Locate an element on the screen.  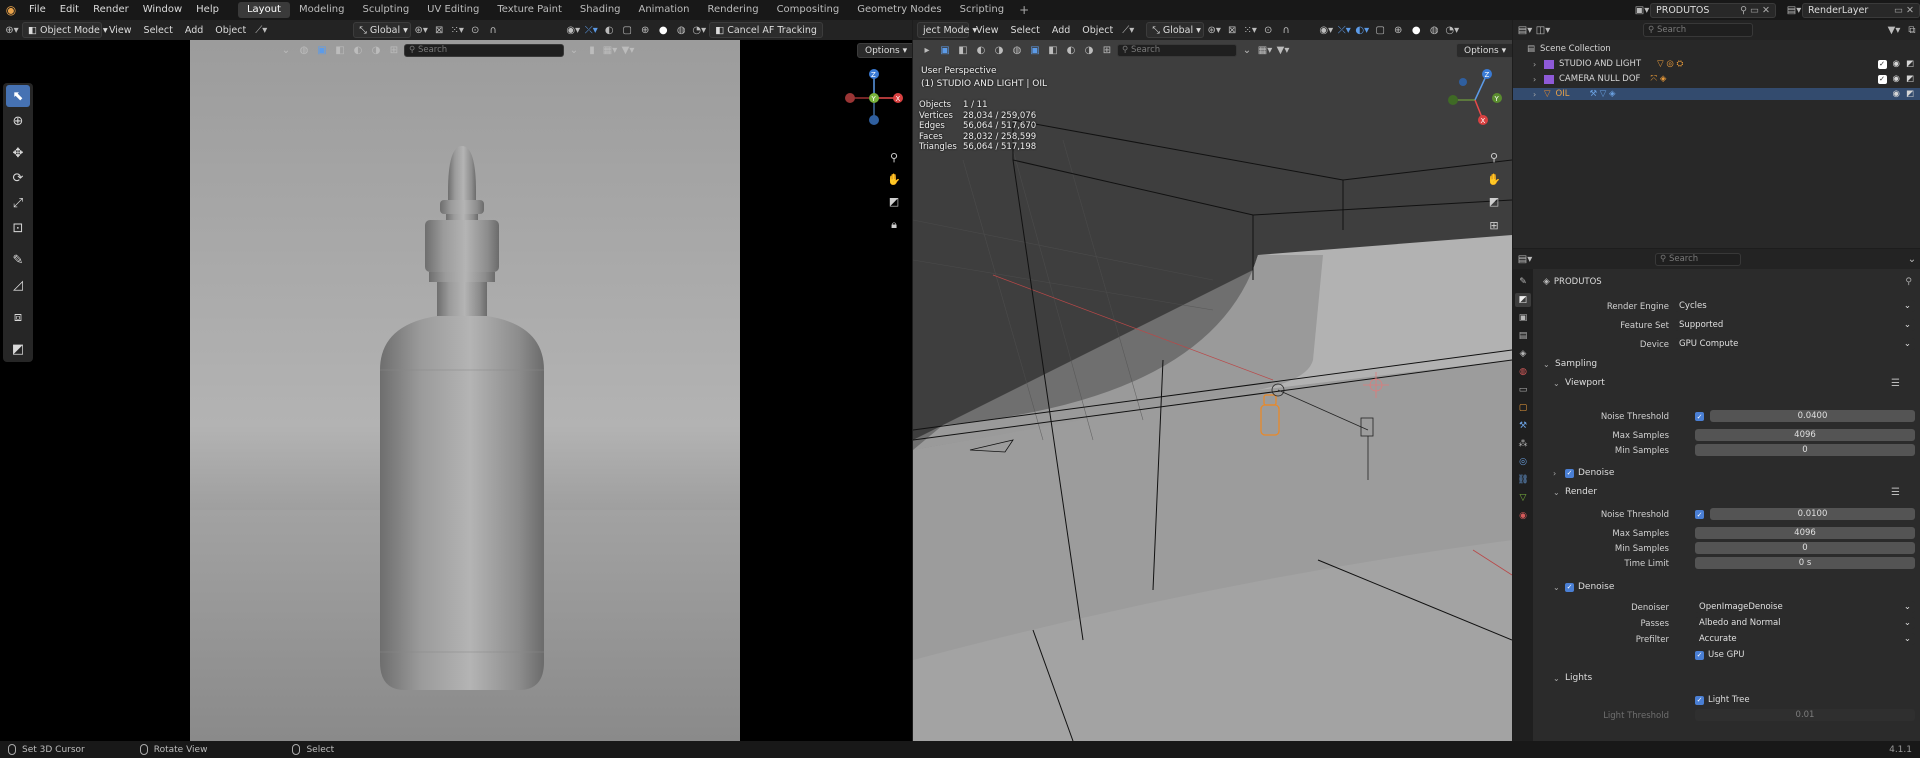
outliner-row-oil: › ▽ OIL ⚒ ▽ ◈ ◉ ◩ is located at coordinates (1716, 94).